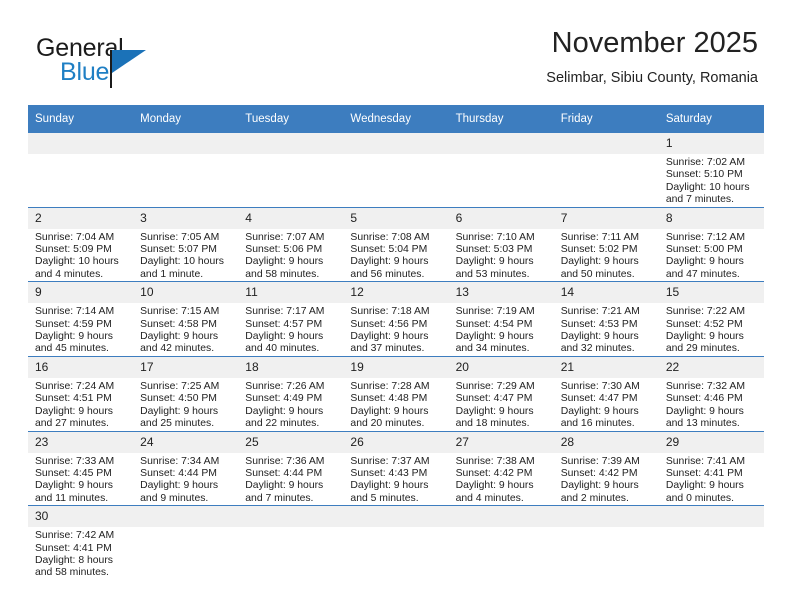 The width and height of the screenshot is (792, 612). Describe the element at coordinates (492, 424) in the screenshot. I see `daylight-text-cont: and 18 minutes.` at that location.